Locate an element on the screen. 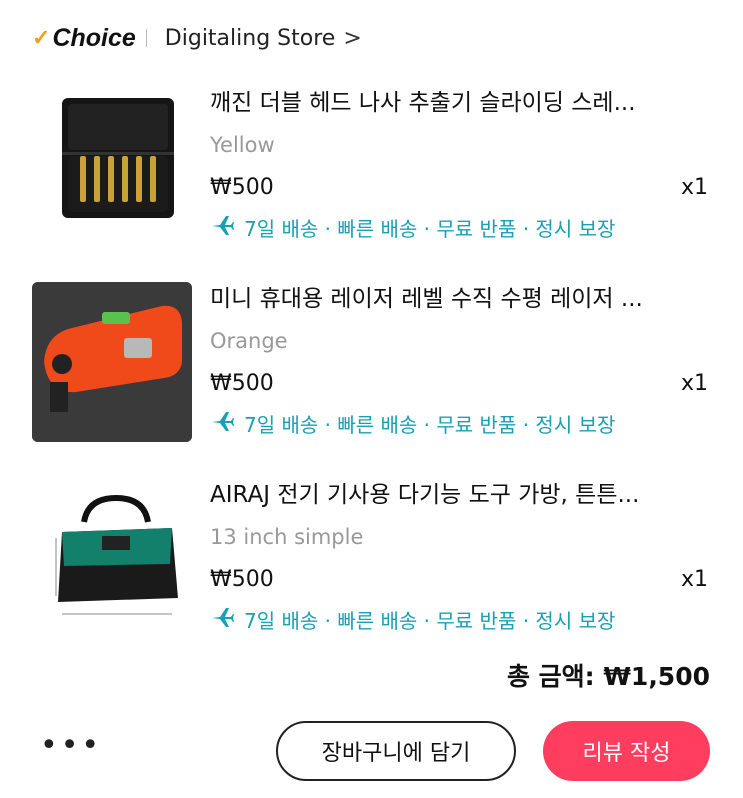  laser-level-image is located at coordinates (112, 362).